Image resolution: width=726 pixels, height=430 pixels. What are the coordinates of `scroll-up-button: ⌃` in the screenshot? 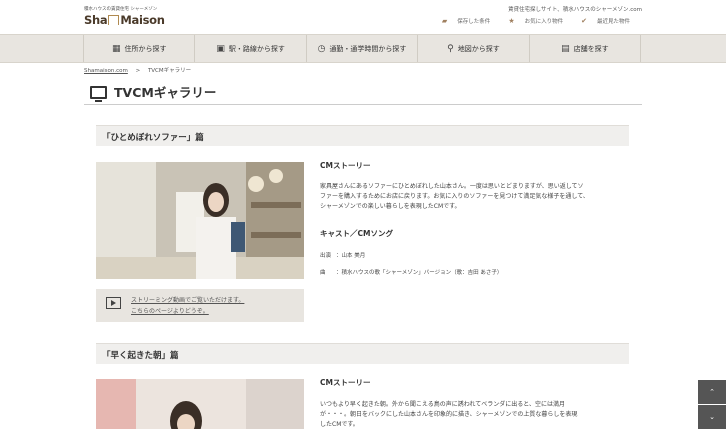 It's located at (712, 392).